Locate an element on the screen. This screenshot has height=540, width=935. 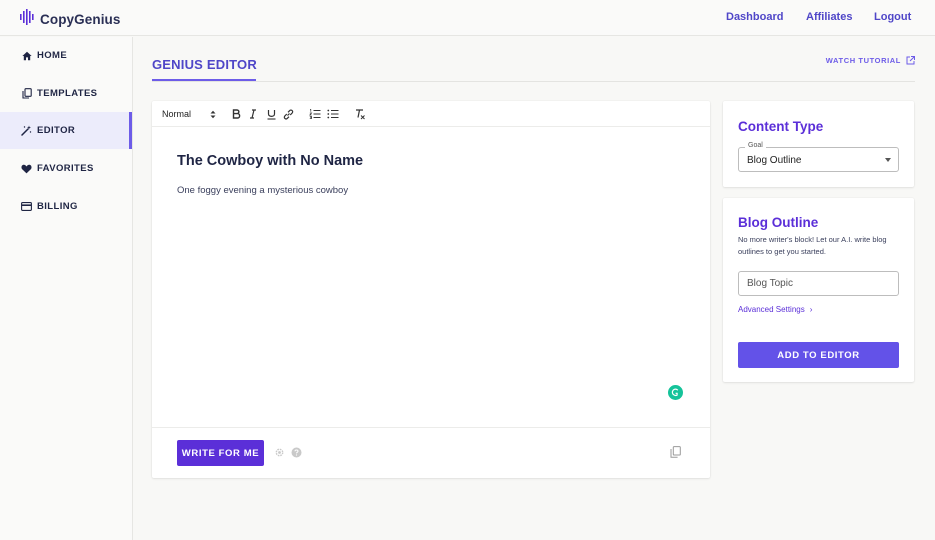
sidebar: HOME TEMPLATES EDITOR FAVORITES BILLING is located at coordinates (66, 288).